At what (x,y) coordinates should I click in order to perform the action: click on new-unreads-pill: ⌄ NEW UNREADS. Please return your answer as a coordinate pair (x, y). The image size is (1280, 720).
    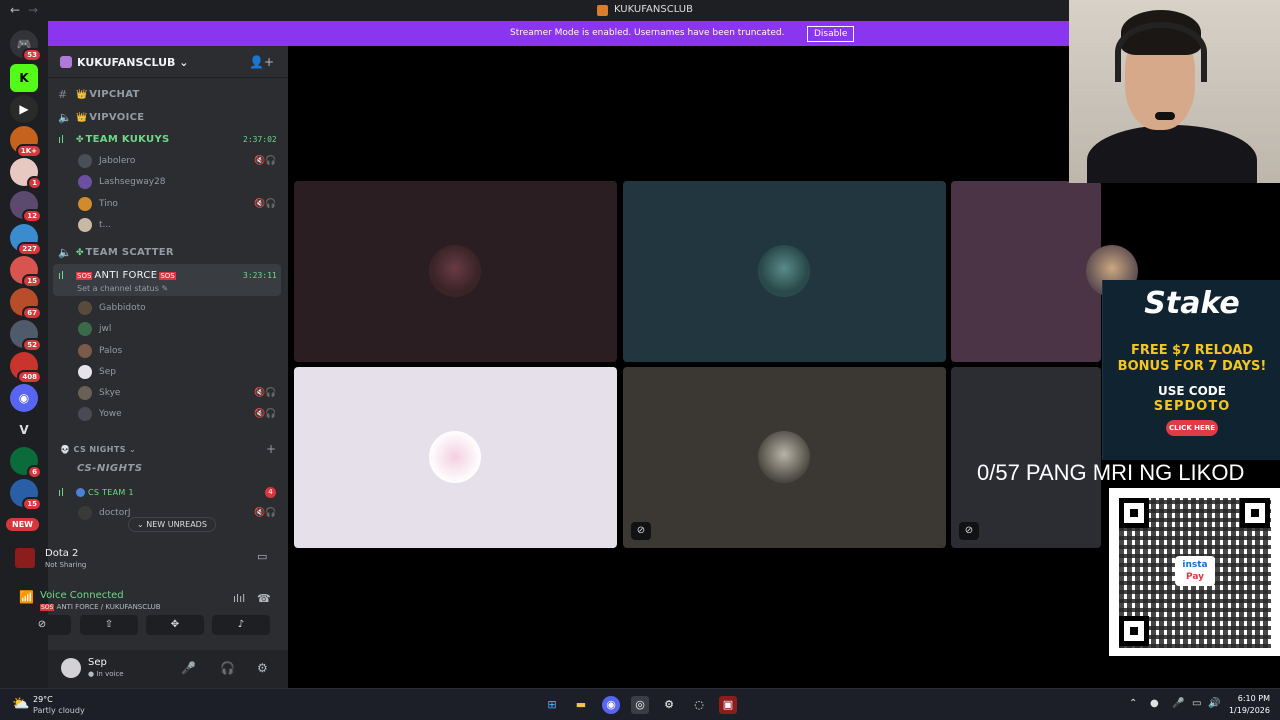
    Looking at the image, I should click on (172, 524).